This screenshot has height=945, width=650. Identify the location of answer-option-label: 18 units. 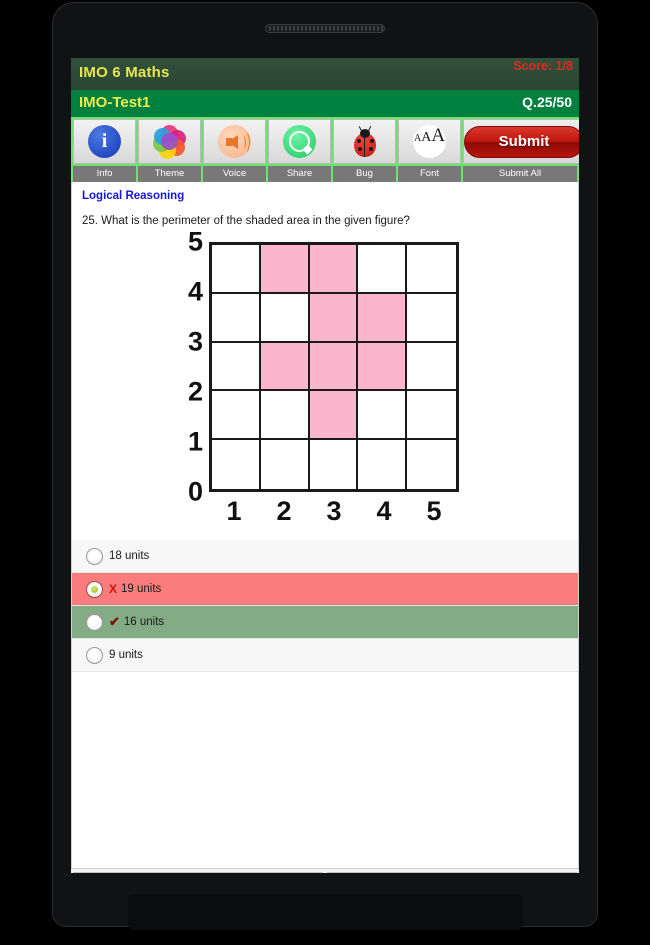
(129, 556).